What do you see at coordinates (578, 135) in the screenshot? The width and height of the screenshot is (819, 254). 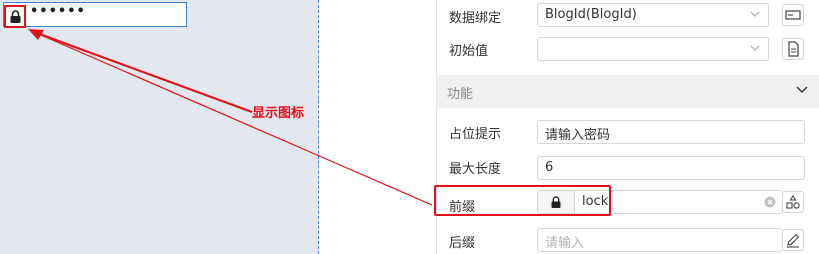 I see `placeholder-hint-value: 请输入密码` at bounding box center [578, 135].